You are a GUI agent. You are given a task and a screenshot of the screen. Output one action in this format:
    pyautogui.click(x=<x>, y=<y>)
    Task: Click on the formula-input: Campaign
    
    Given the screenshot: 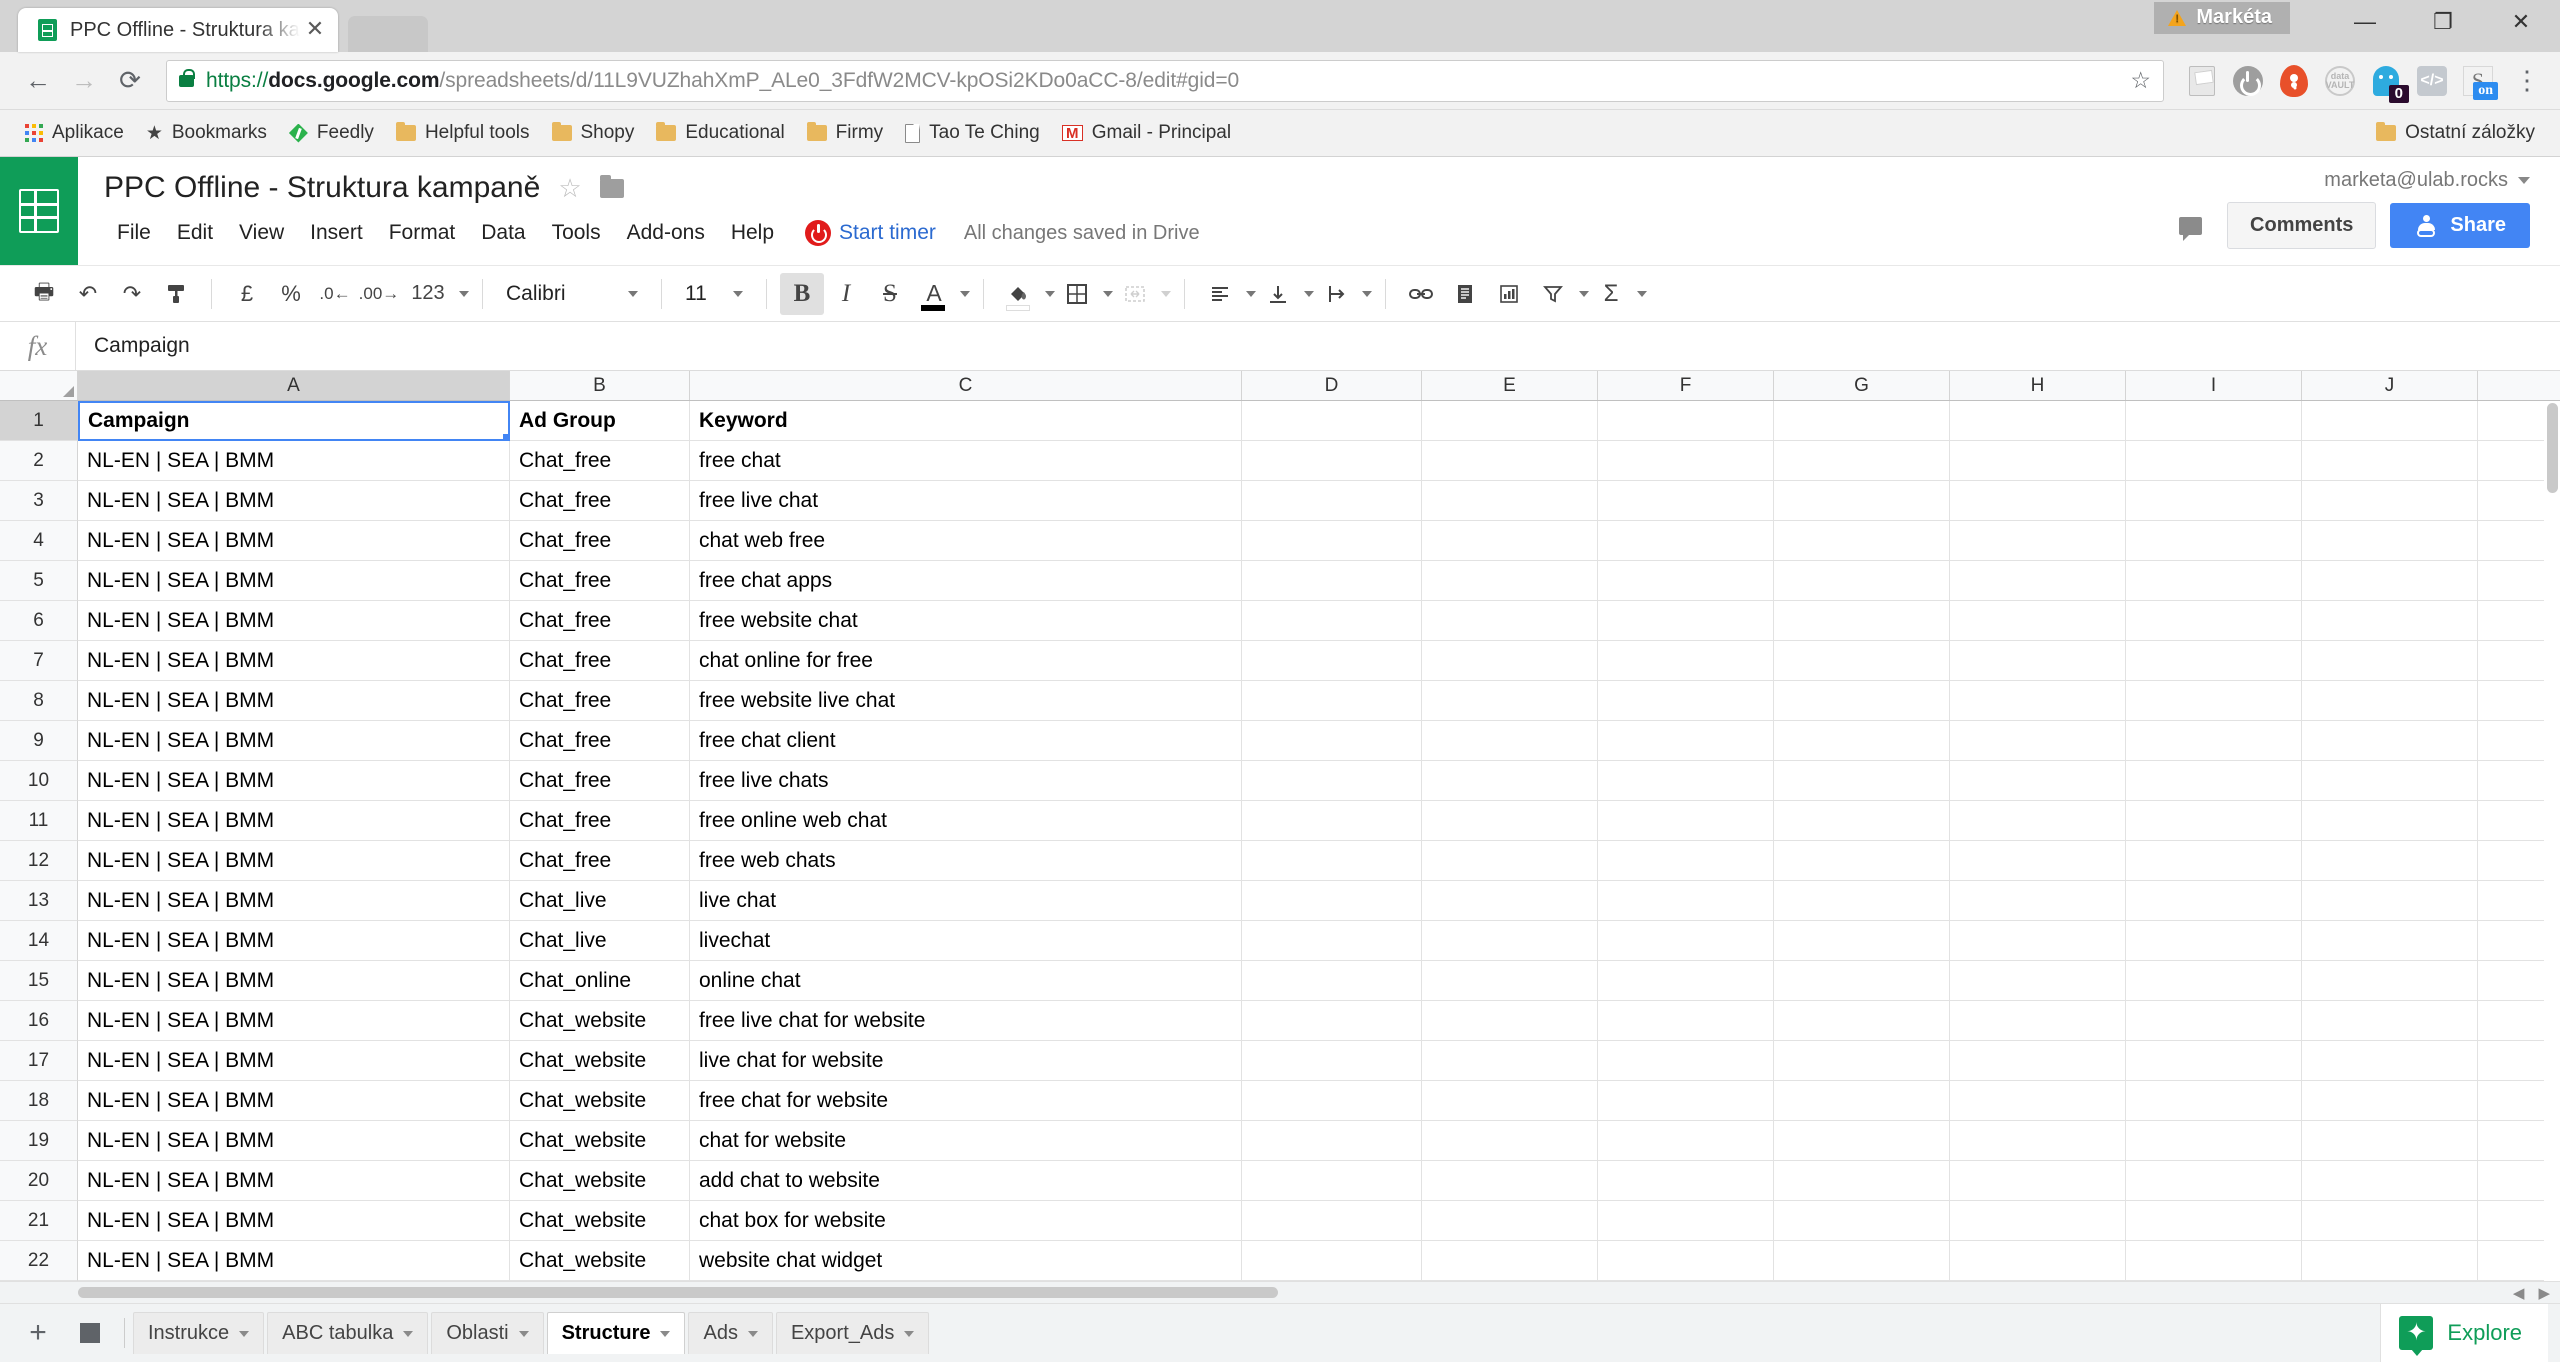 What is the action you would take?
    pyautogui.click(x=1318, y=346)
    